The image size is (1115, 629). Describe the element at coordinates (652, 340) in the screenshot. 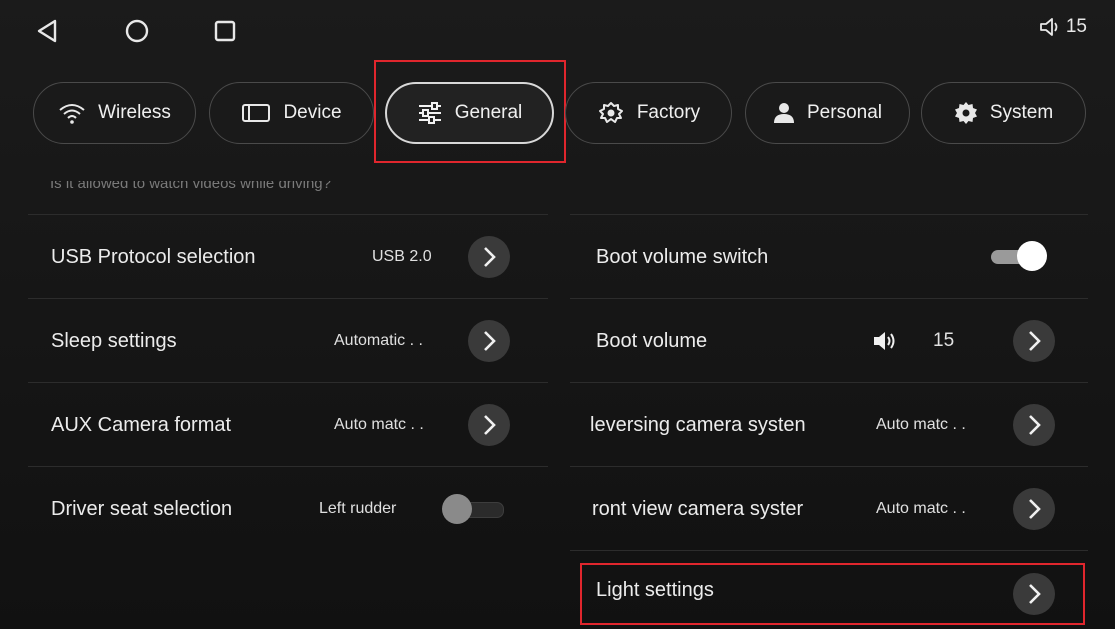

I see `row-label: Boot volume` at that location.